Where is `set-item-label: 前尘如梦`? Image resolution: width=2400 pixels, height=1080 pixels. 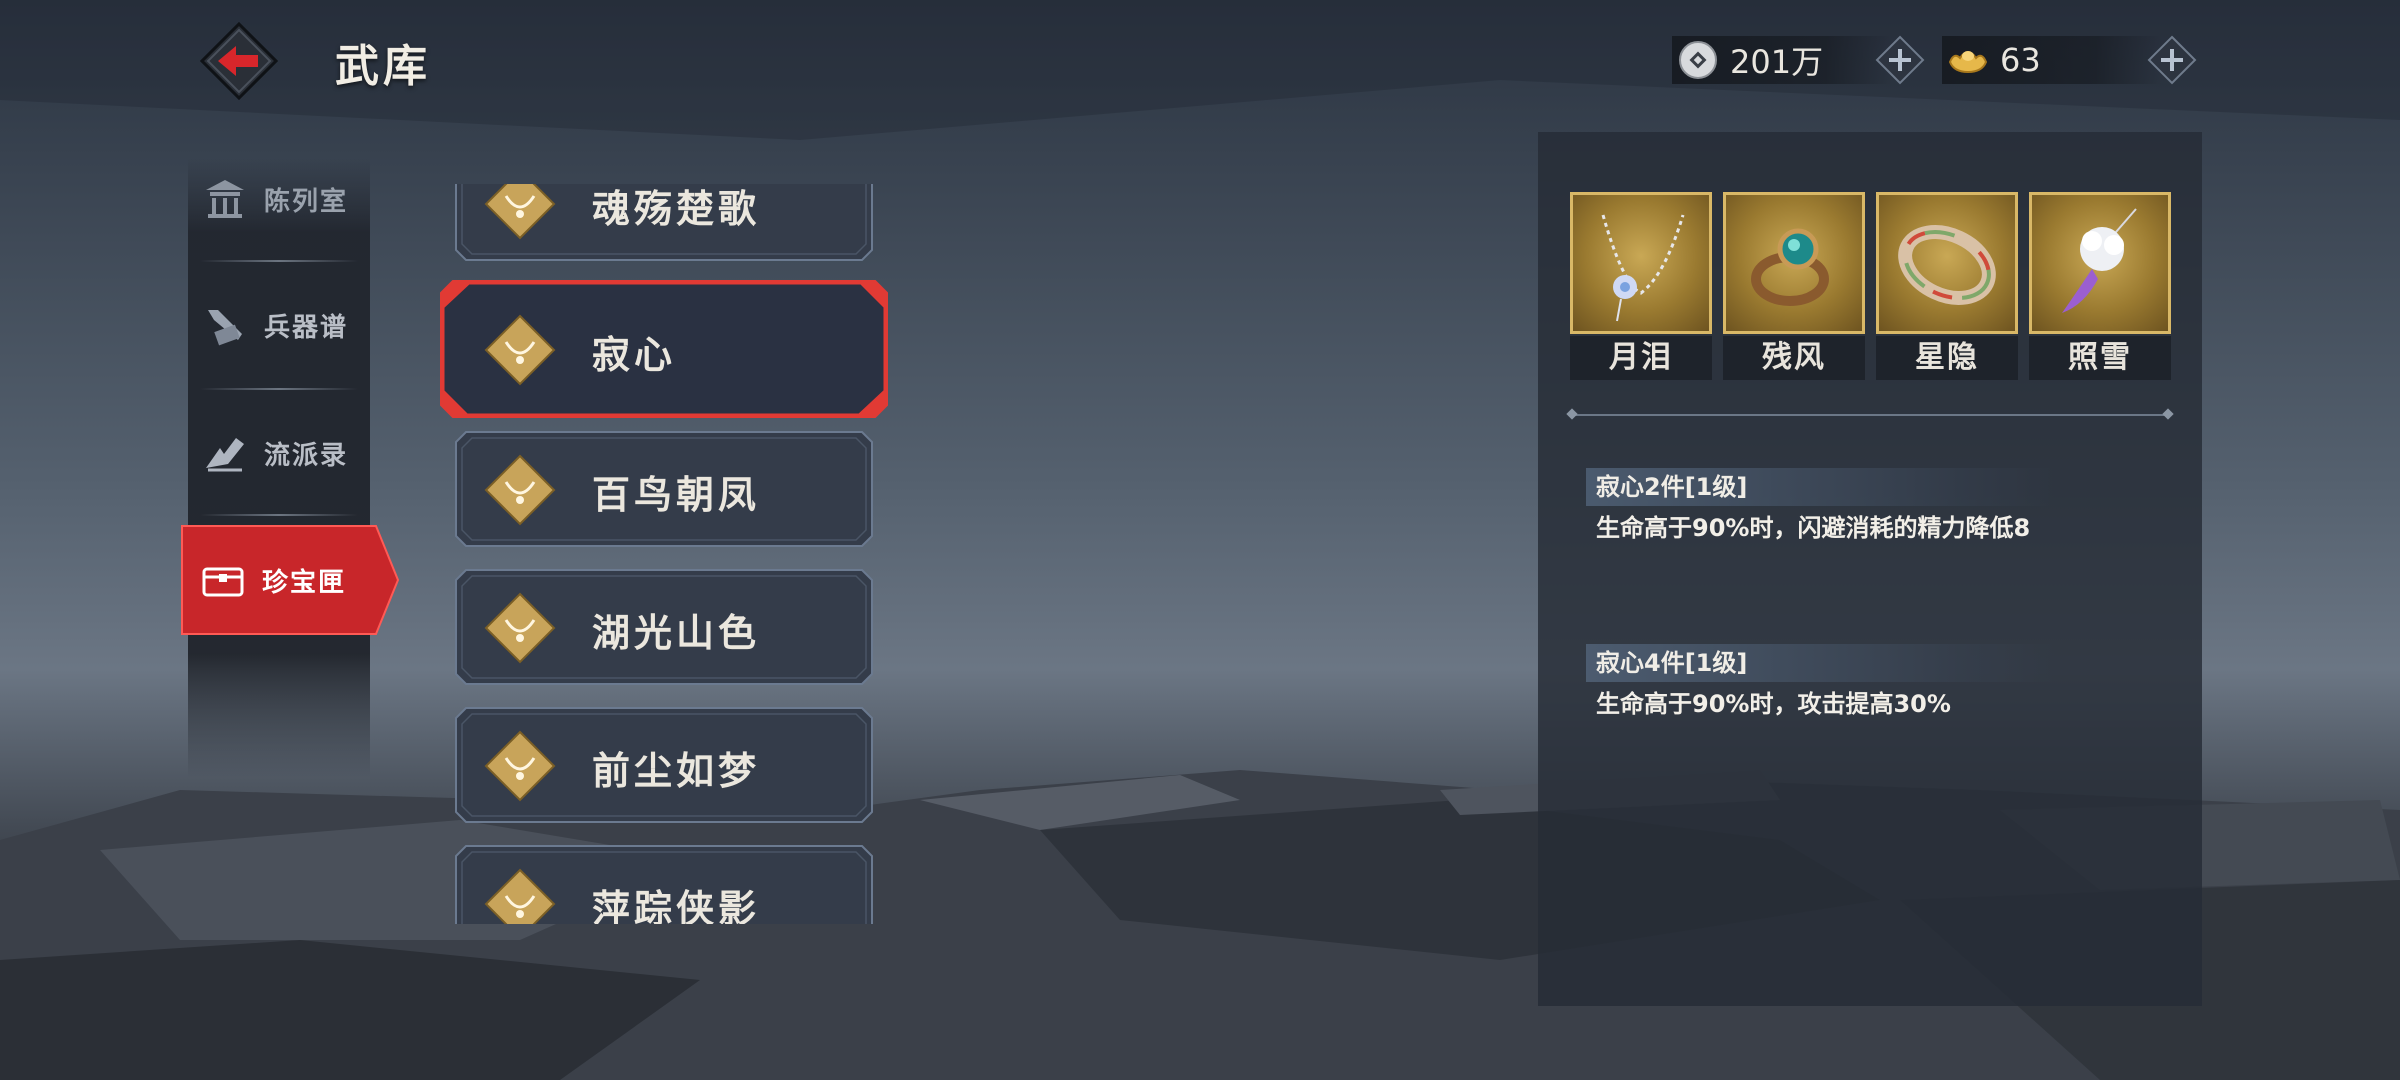
set-item-label: 前尘如梦 is located at coordinates (676, 771).